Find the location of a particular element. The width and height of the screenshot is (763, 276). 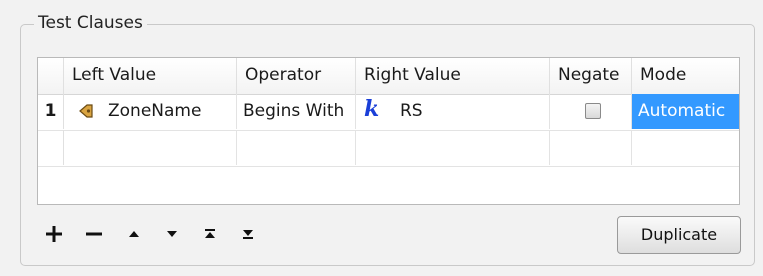

column-header-operator: Operator is located at coordinates (296, 76).